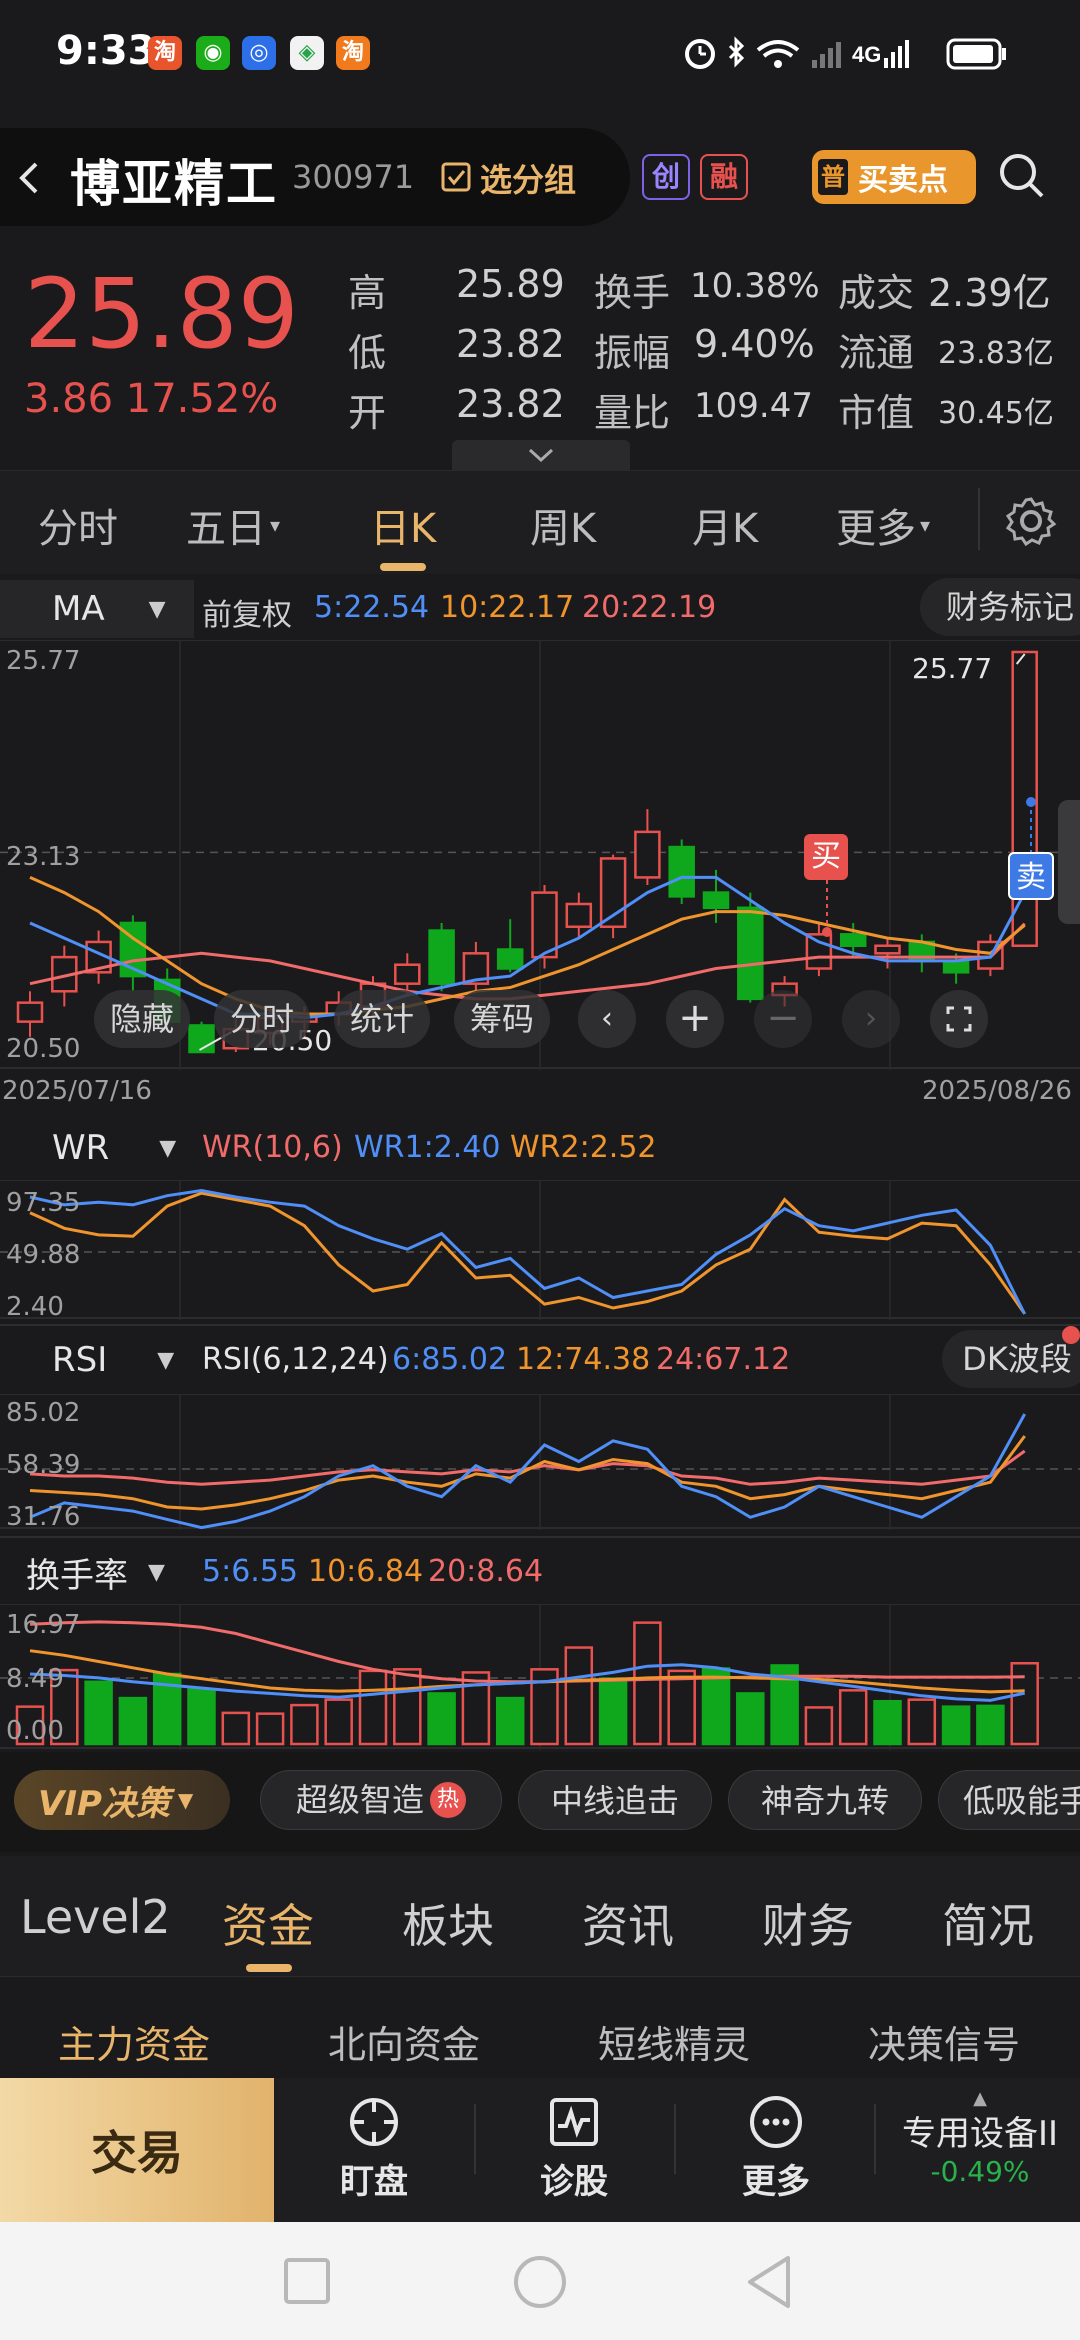 This screenshot has height=2340, width=1080. Describe the element at coordinates (628, 1923) in the screenshot. I see `tab-news: 资讯` at that location.